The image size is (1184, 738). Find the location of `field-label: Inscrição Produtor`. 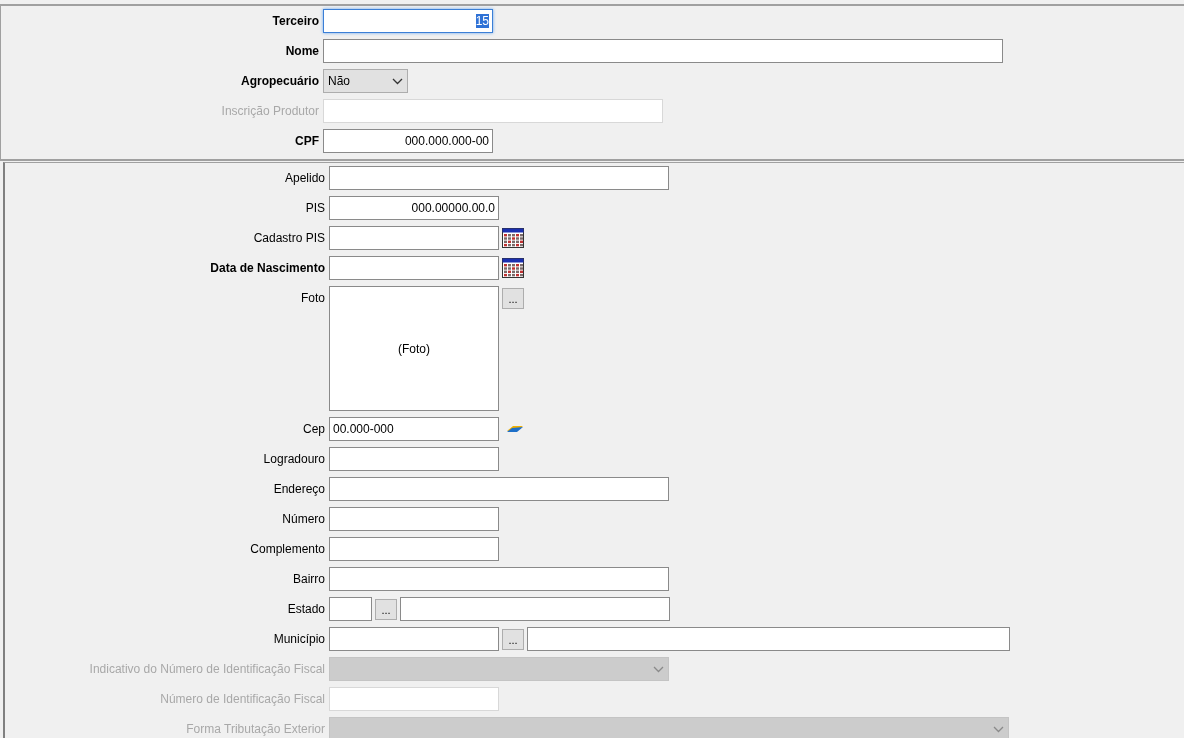

field-label: Inscrição Produtor is located at coordinates (270, 111).